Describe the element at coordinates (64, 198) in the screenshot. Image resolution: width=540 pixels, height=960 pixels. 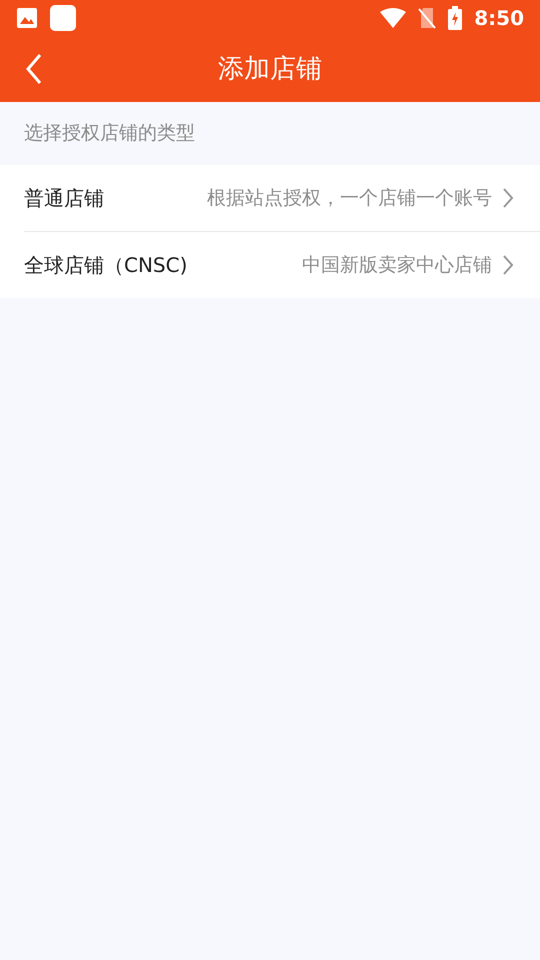
I see `row-title: 普通店铺` at that location.